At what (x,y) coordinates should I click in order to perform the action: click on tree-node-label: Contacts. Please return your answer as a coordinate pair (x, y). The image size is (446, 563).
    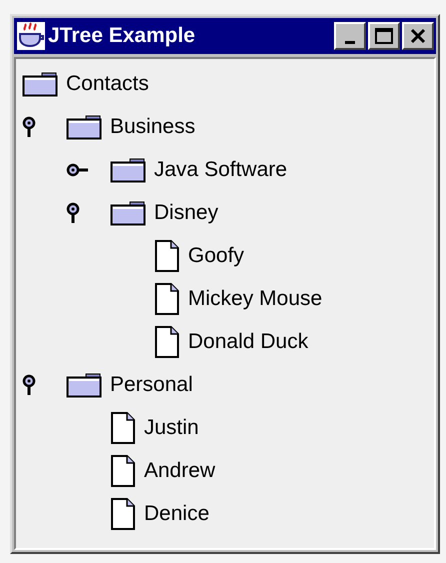
    Looking at the image, I should click on (107, 84).